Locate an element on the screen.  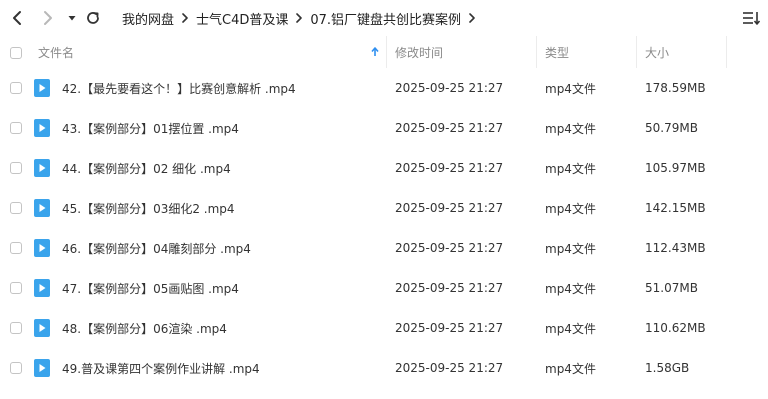
file-name: 47.【案例部分】05画贴图 .mp4 is located at coordinates (150, 288).